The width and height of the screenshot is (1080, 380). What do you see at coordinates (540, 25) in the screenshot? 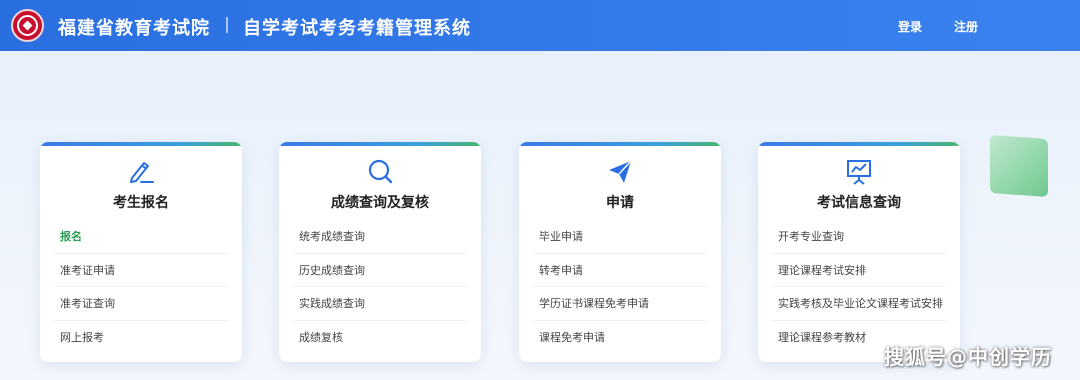
I see `top-header: 福建省教育考试院 自学考试考务考籍管理系统 登录 注册` at bounding box center [540, 25].